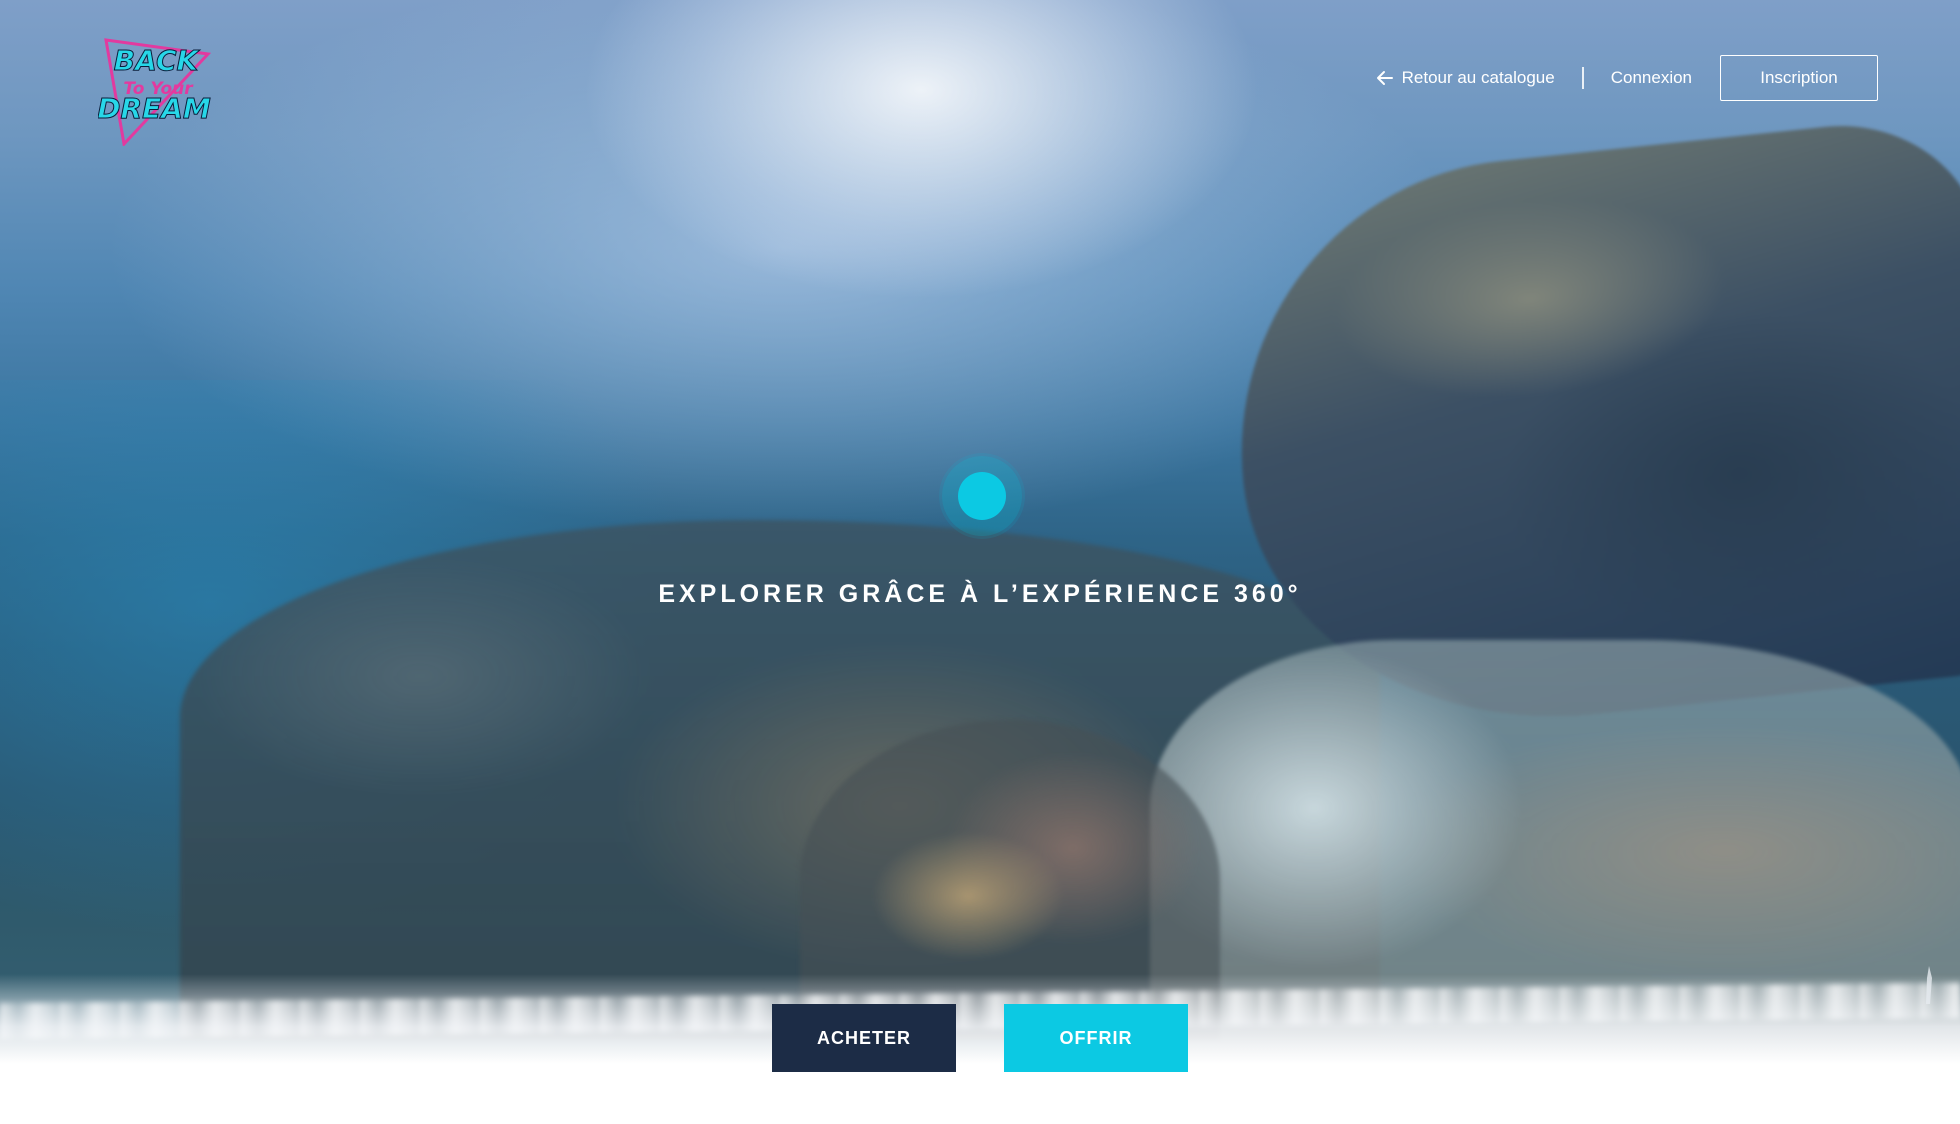 The height and width of the screenshot is (1124, 1960). What do you see at coordinates (154, 108) in the screenshot?
I see `logo-text-line3: DREAM` at bounding box center [154, 108].